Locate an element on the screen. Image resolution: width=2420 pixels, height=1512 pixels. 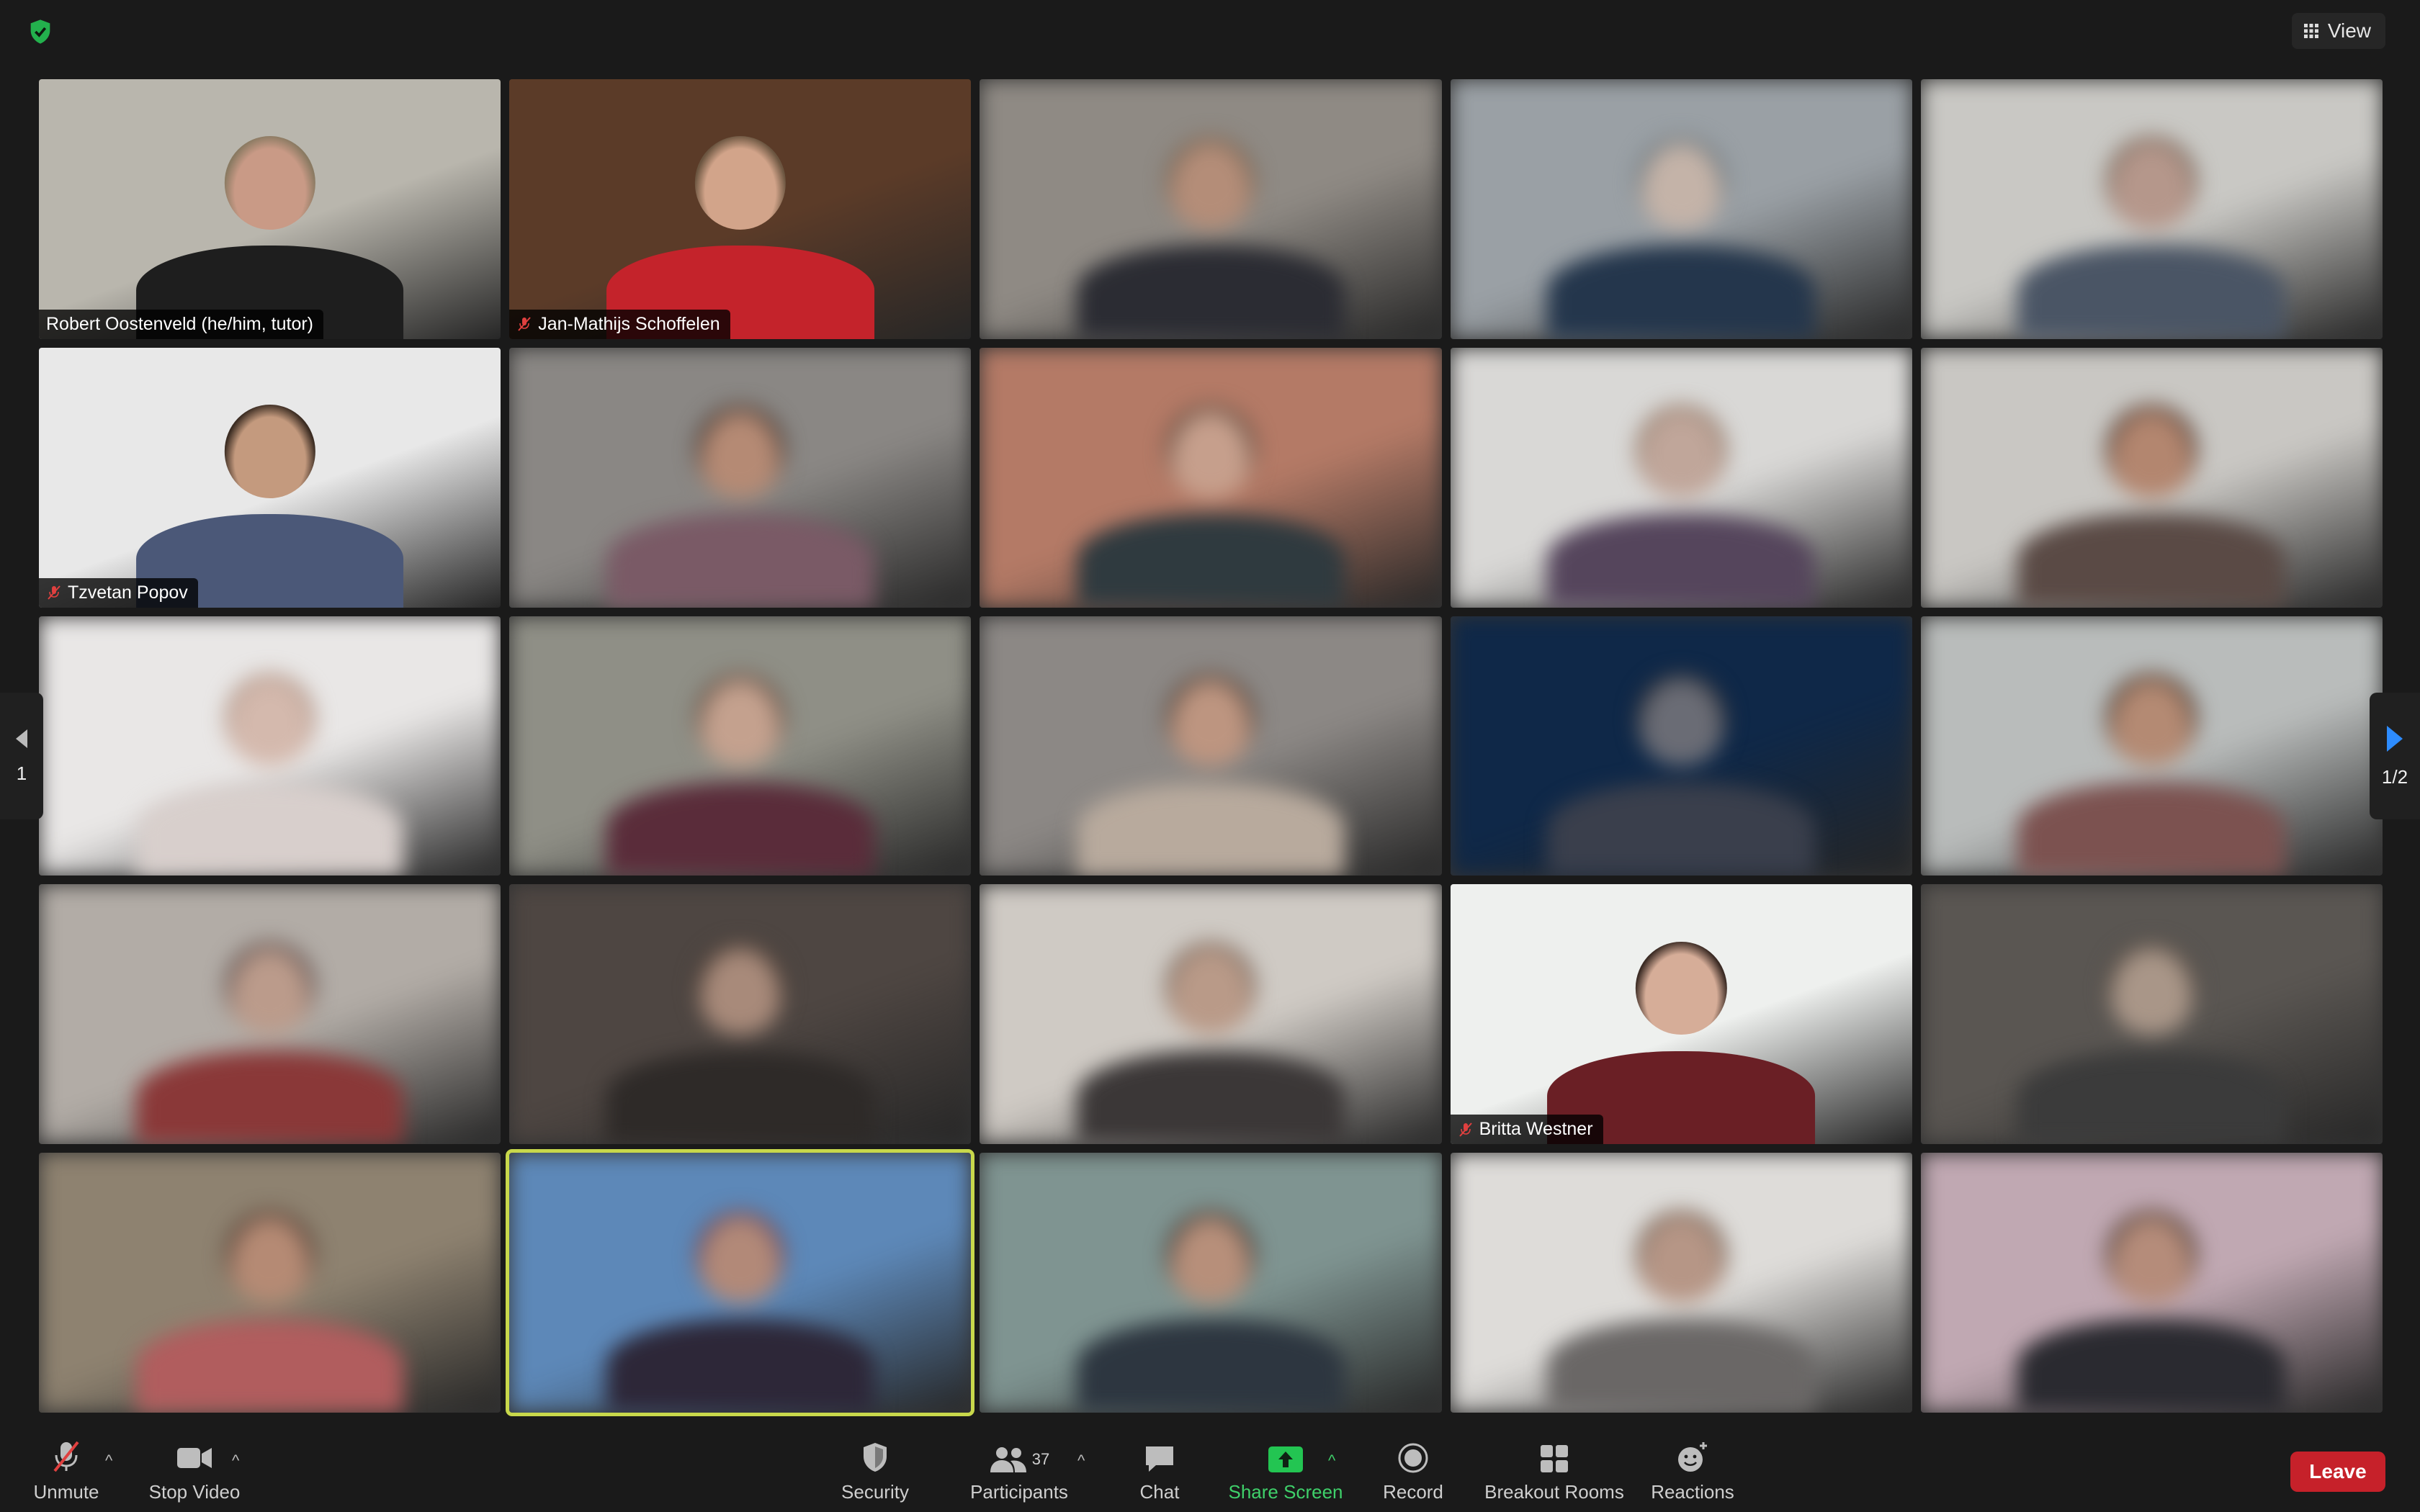
page-indicator: 1/2 is located at coordinates (2394, 776).